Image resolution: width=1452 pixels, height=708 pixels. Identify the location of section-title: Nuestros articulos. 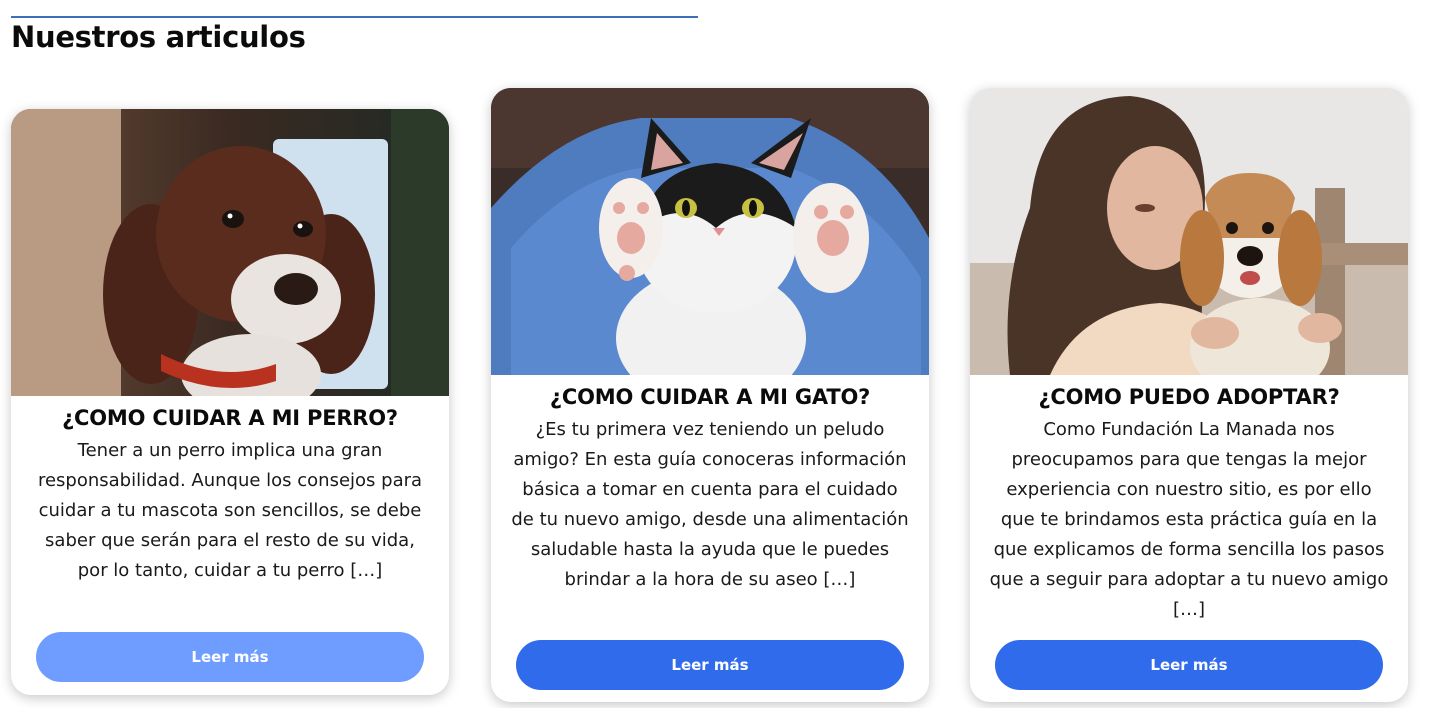
(158, 37).